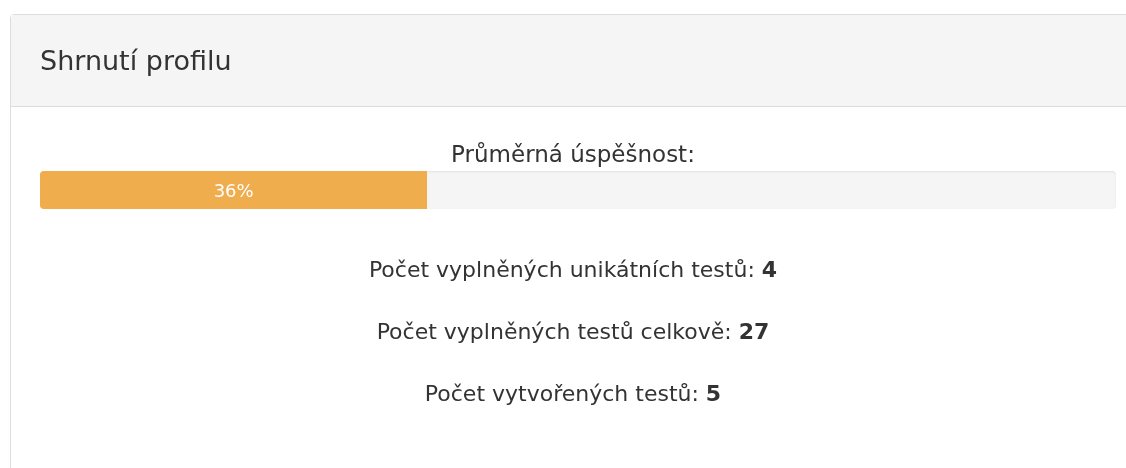 The image size is (1126, 468). I want to click on stat-line: Počet vytvořených testů: 5, so click(573, 394).